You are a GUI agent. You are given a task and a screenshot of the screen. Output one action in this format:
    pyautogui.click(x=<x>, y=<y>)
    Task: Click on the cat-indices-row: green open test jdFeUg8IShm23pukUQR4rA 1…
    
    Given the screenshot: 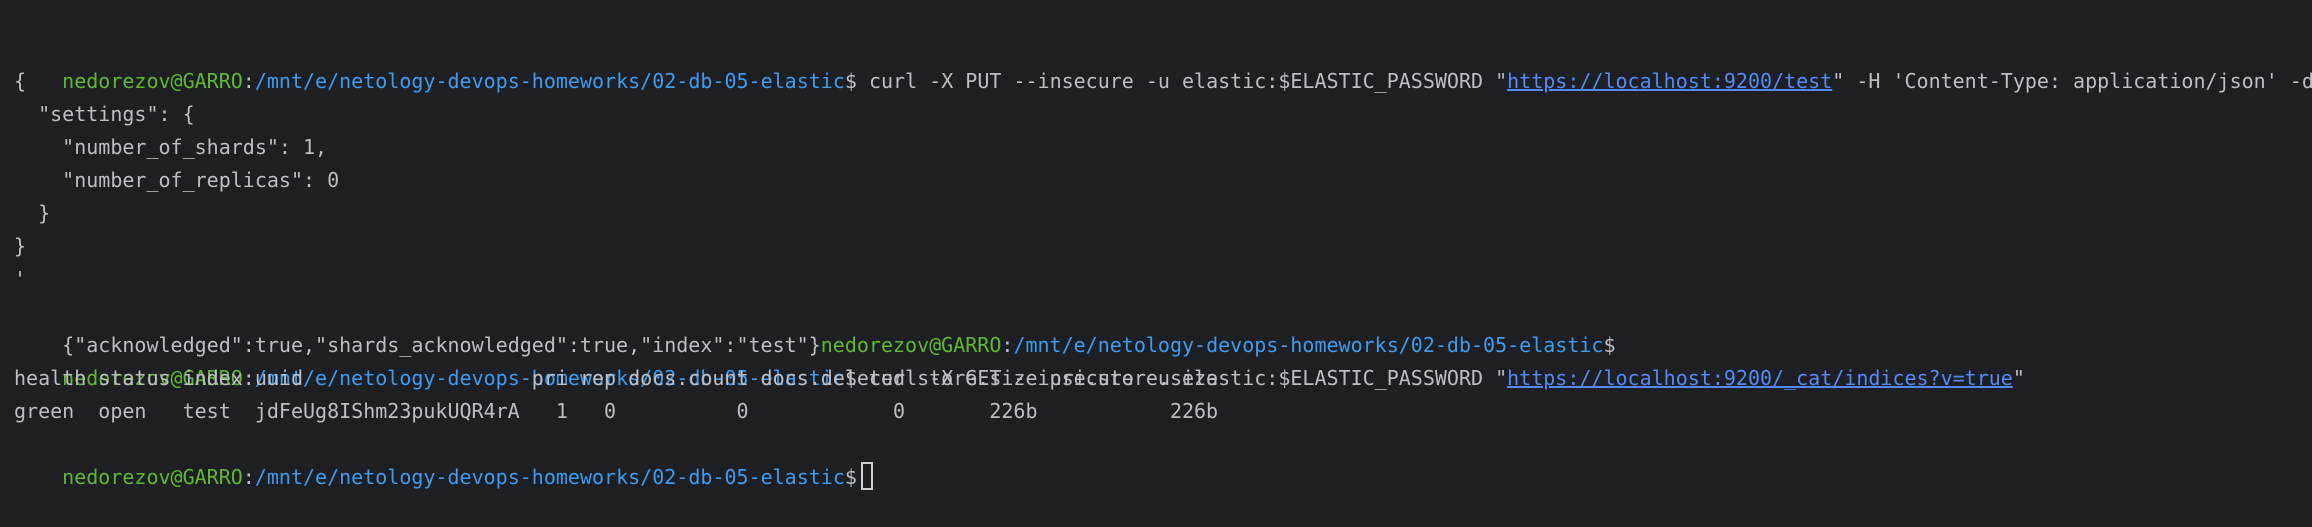 What is the action you would take?
    pyautogui.click(x=616, y=411)
    